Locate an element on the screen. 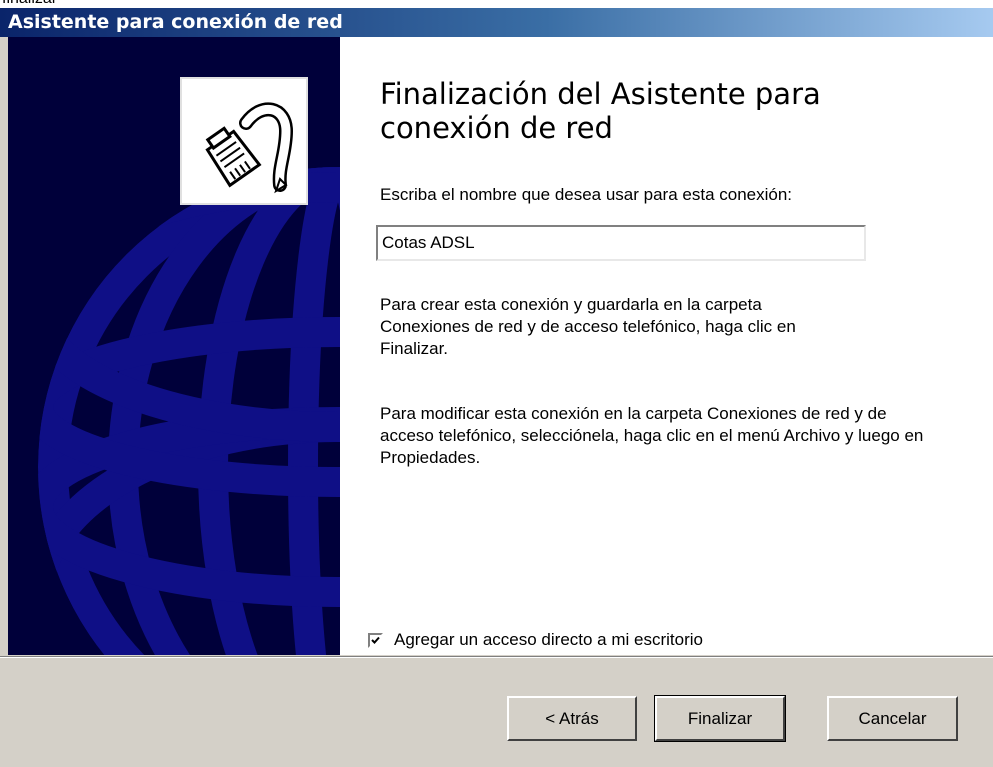 The image size is (993, 767). button-separator is located at coordinates (496, 657).